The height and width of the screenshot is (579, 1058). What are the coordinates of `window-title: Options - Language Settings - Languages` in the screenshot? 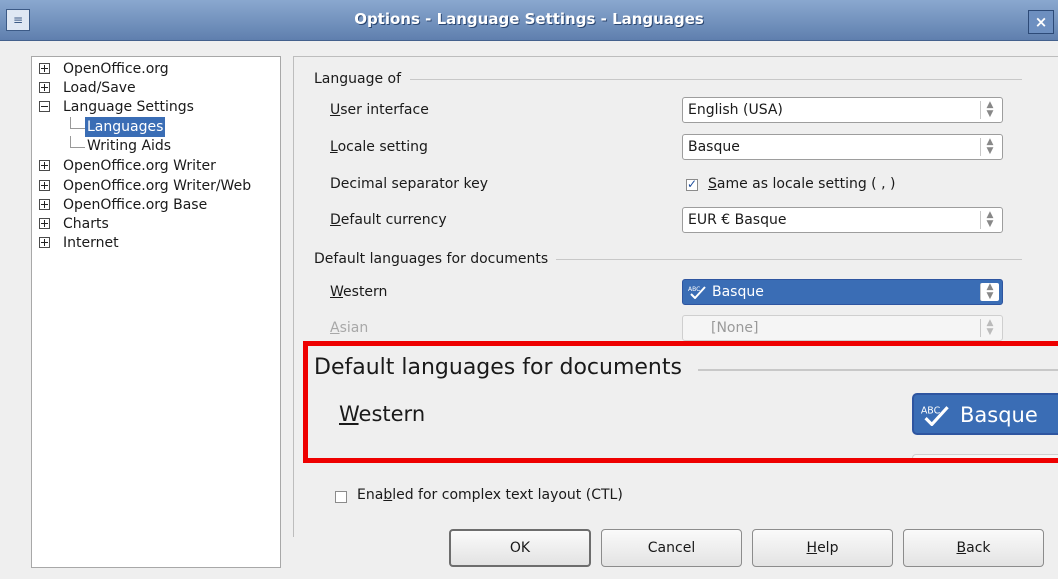 It's located at (529, 19).